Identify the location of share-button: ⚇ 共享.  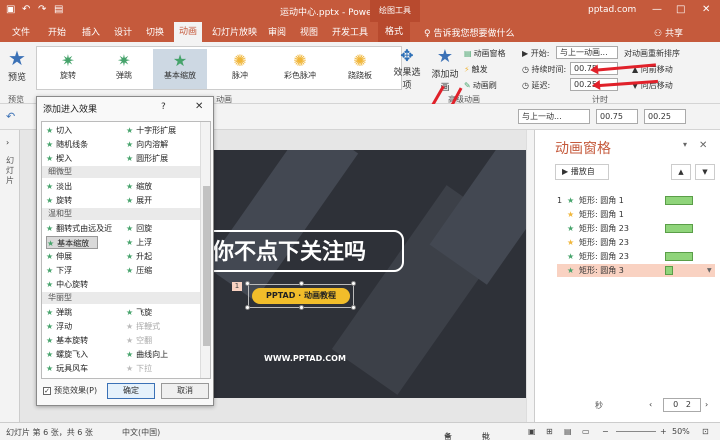
(668, 32).